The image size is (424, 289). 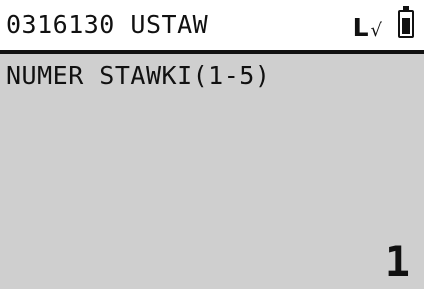 What do you see at coordinates (406, 22) in the screenshot?
I see `battery-icon` at bounding box center [406, 22].